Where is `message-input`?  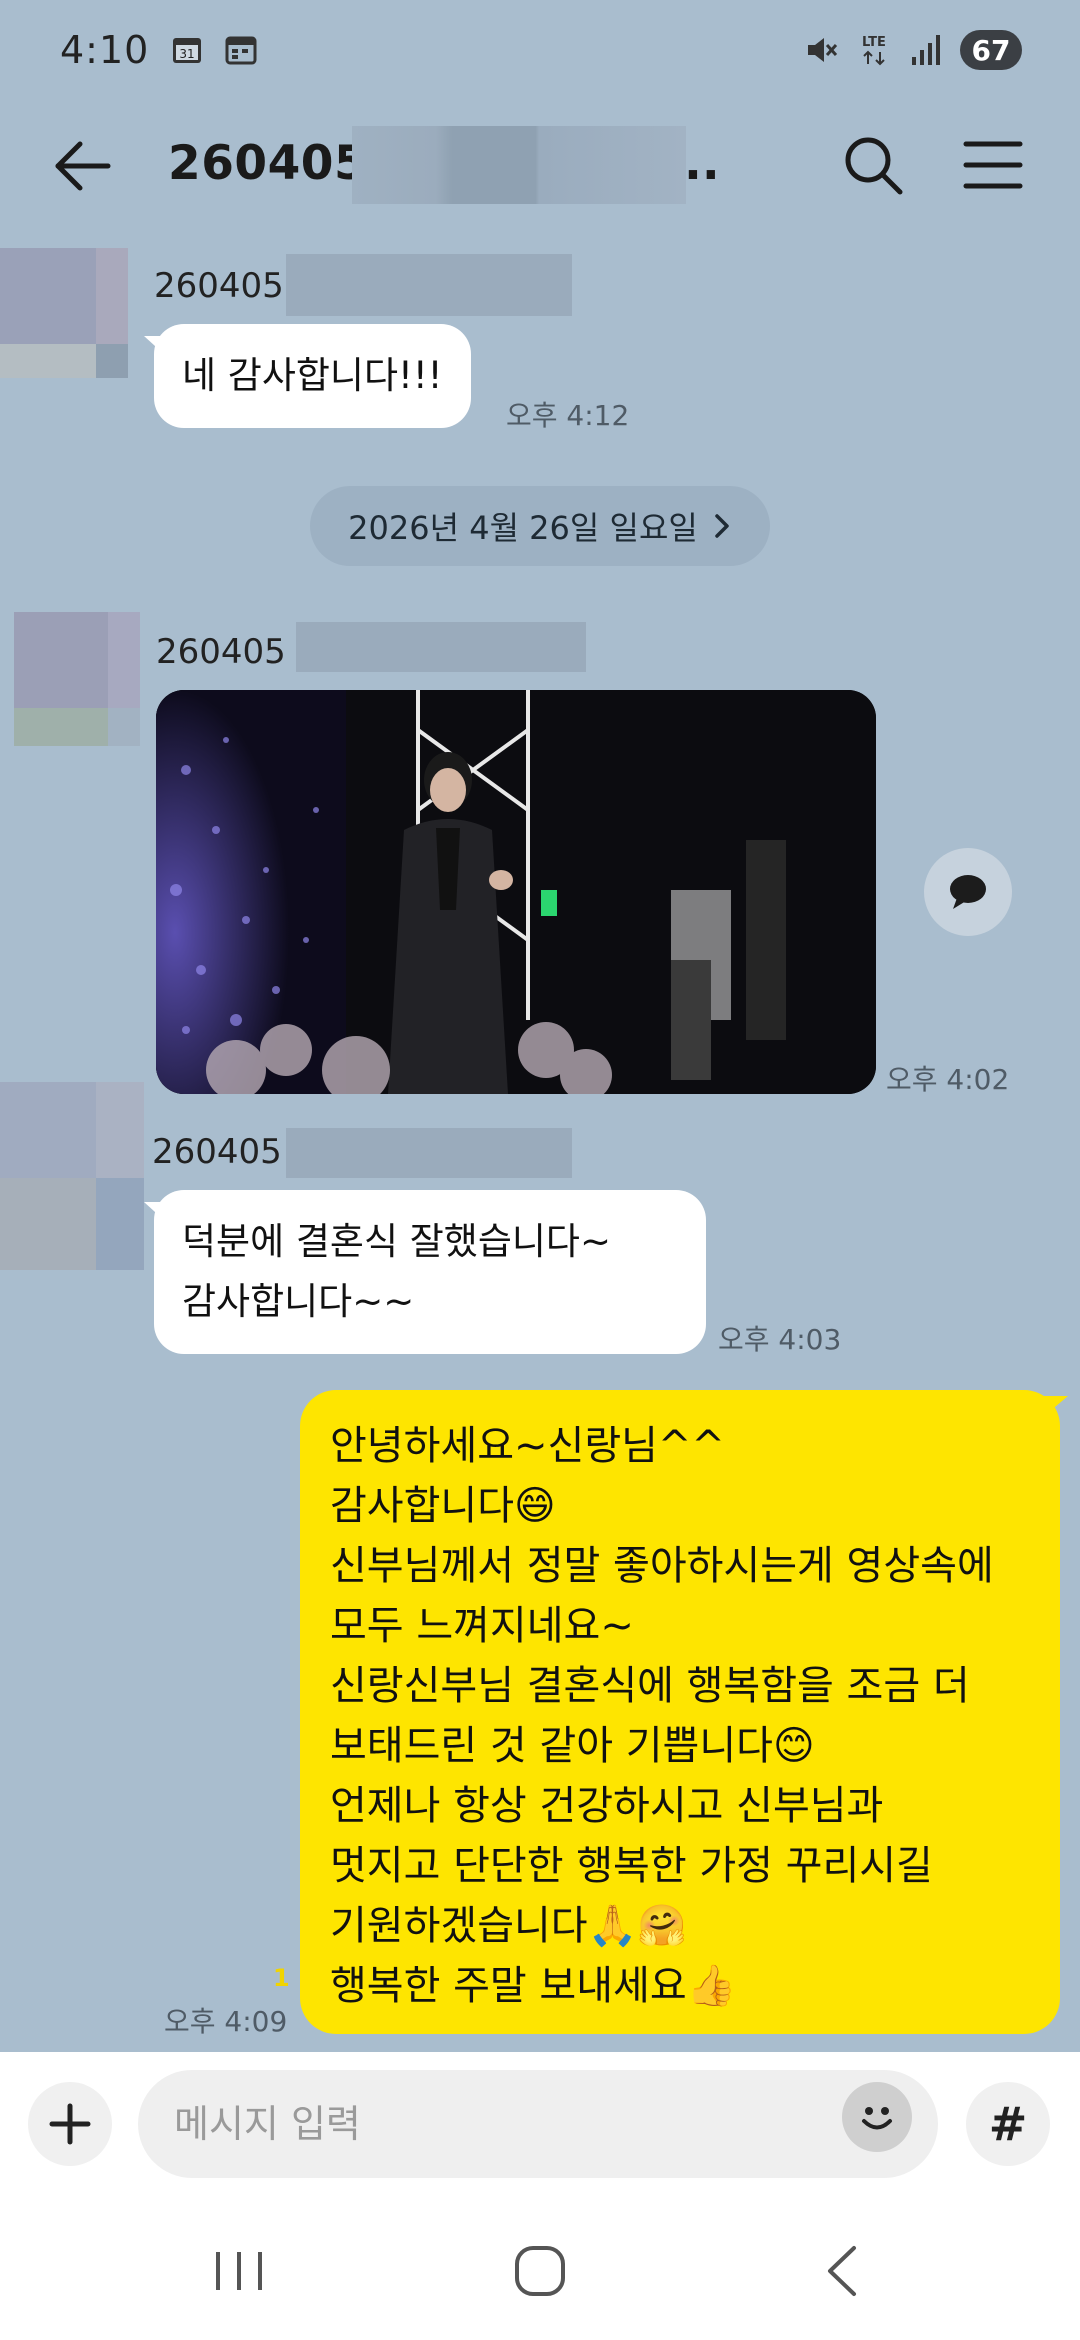 message-input is located at coordinates (538, 2124).